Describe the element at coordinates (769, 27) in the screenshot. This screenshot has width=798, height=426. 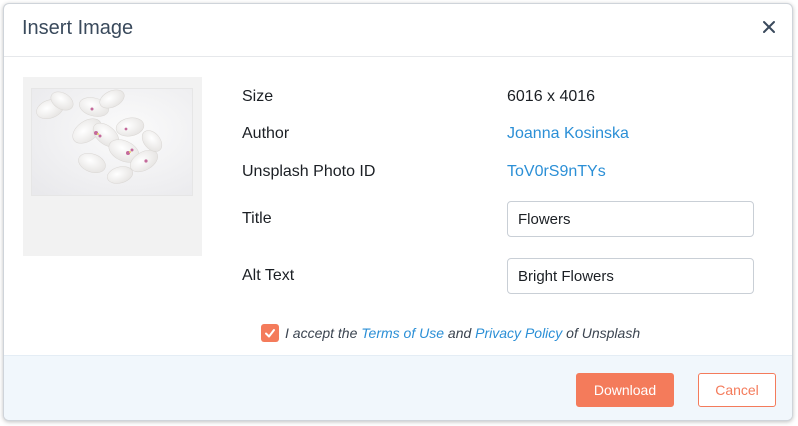
I see `close-icon` at that location.